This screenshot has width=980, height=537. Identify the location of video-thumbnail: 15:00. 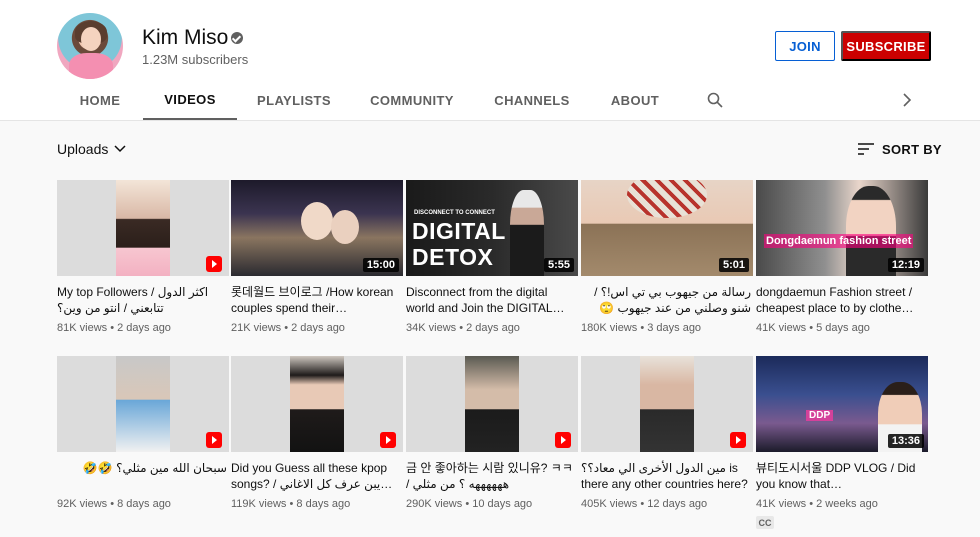
(317, 228).